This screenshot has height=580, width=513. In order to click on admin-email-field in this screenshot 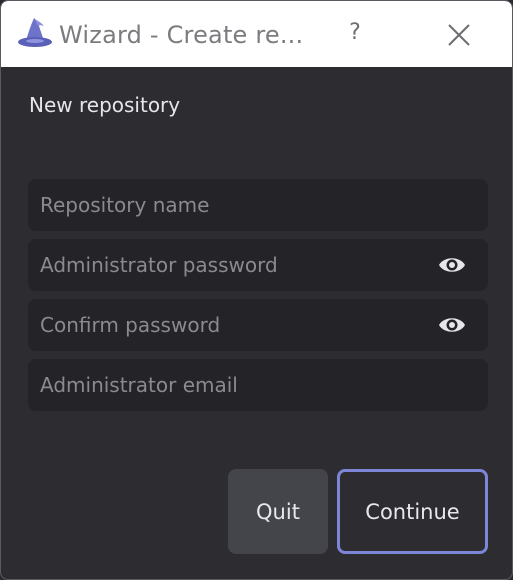, I will do `click(258, 385)`.